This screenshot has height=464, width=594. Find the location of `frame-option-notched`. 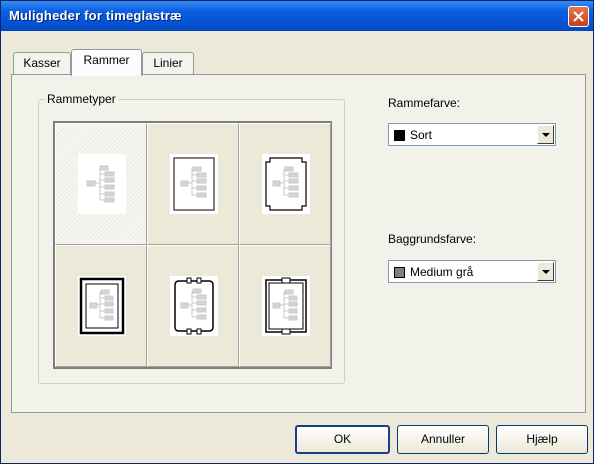

frame-option-notched is located at coordinates (285, 184).